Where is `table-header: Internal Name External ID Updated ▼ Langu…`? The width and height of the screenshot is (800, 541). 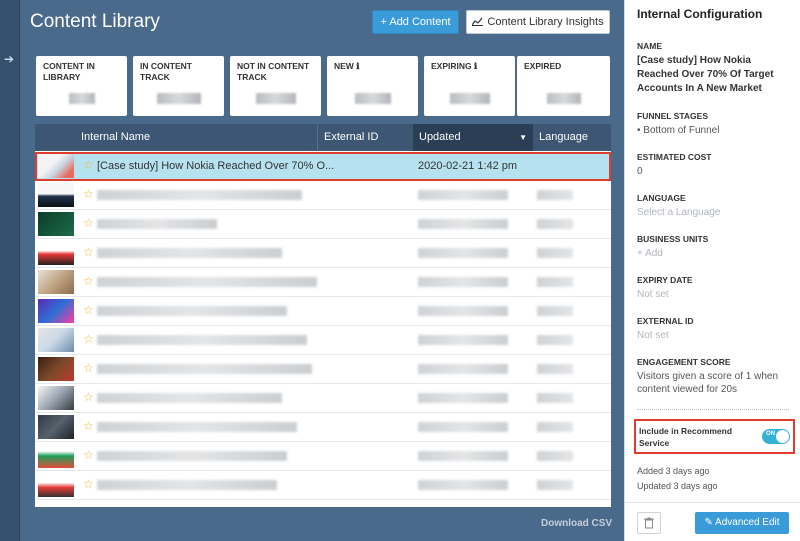
table-header: Internal Name External ID Updated ▼ Langu… is located at coordinates (323, 137).